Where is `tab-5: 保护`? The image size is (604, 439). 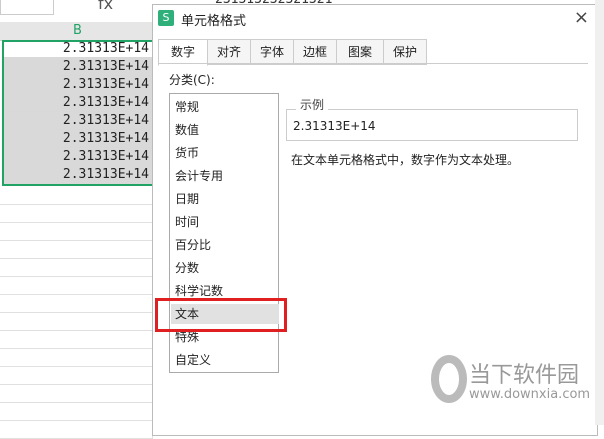
tab-5: 保护 is located at coordinates (405, 52).